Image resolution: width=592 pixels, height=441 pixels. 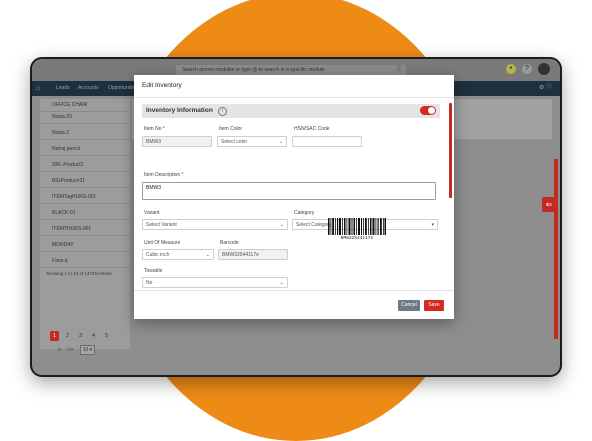 What do you see at coordinates (88, 88) in the screenshot?
I see `nav-item-accounts: Accounts` at bounding box center [88, 88].